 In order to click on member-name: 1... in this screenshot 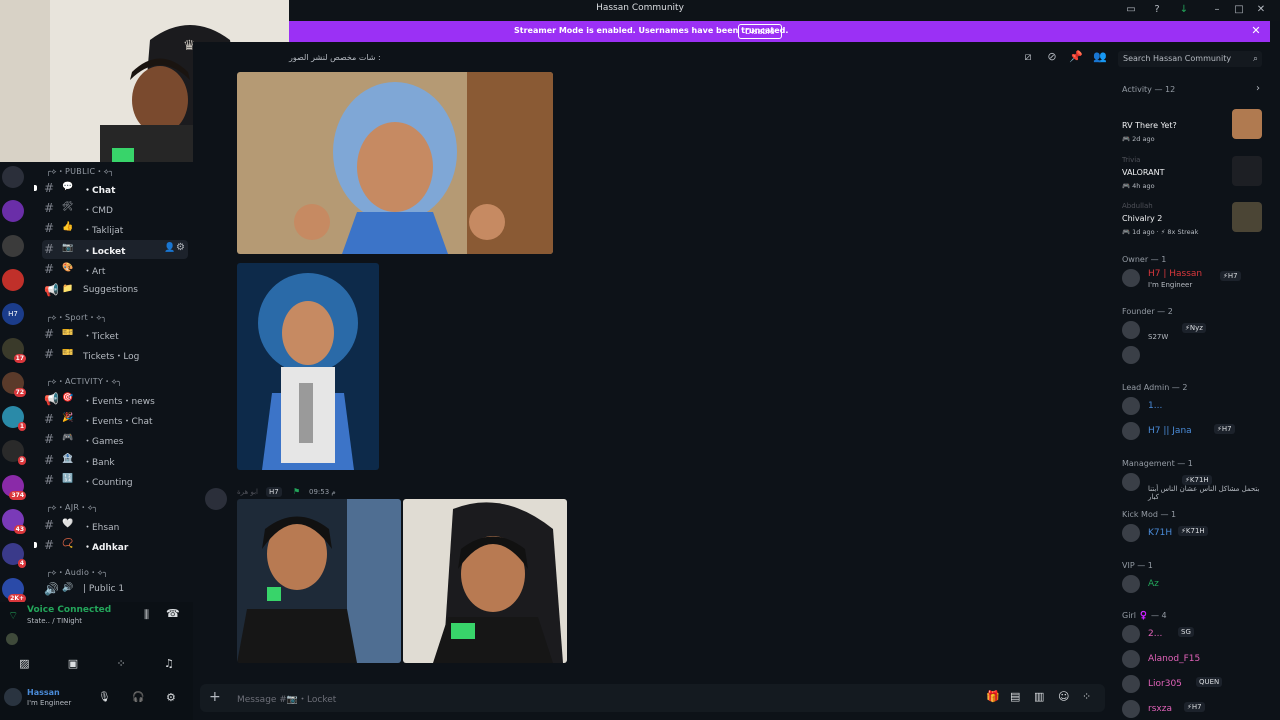, I will do `click(1155, 406)`.